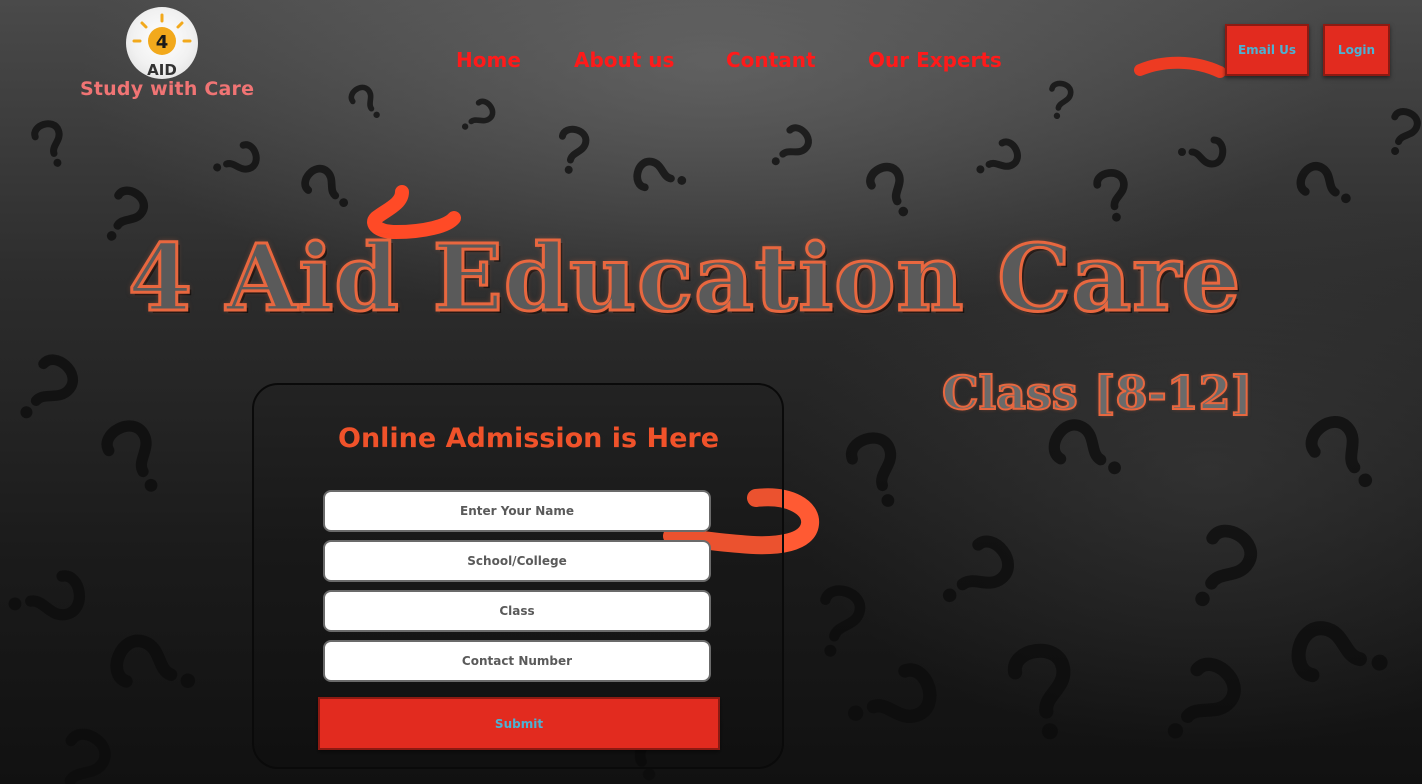 The image size is (1422, 784). I want to click on svg-text: 4, so click(162, 42).